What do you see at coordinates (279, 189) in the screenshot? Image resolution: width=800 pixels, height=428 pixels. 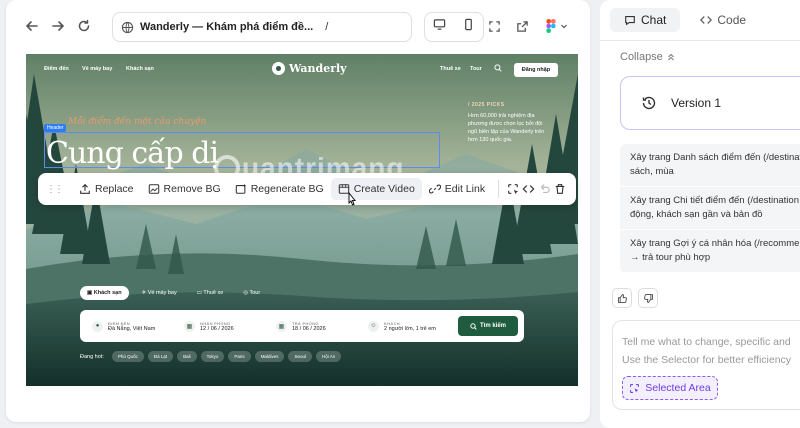 I see `regenerate-bg-button: Regenerate BG` at bounding box center [279, 189].